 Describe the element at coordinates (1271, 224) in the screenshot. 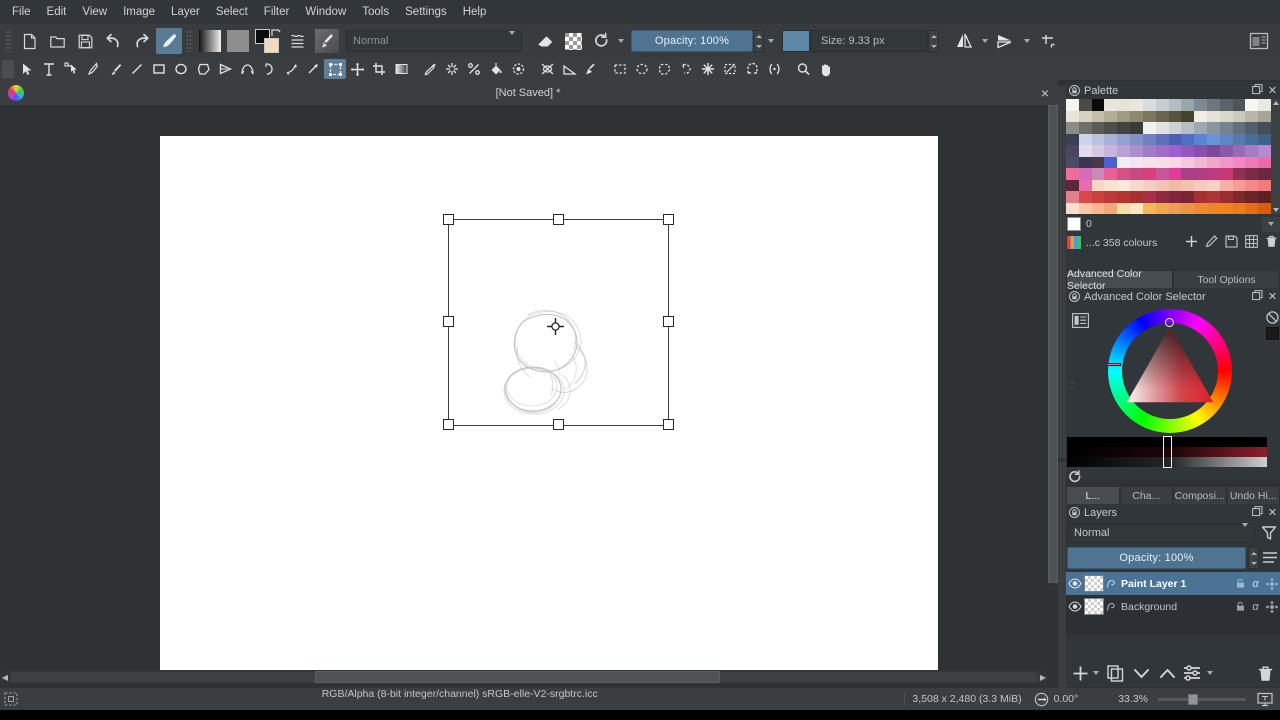

I see `palette-selector-dropdown` at that location.